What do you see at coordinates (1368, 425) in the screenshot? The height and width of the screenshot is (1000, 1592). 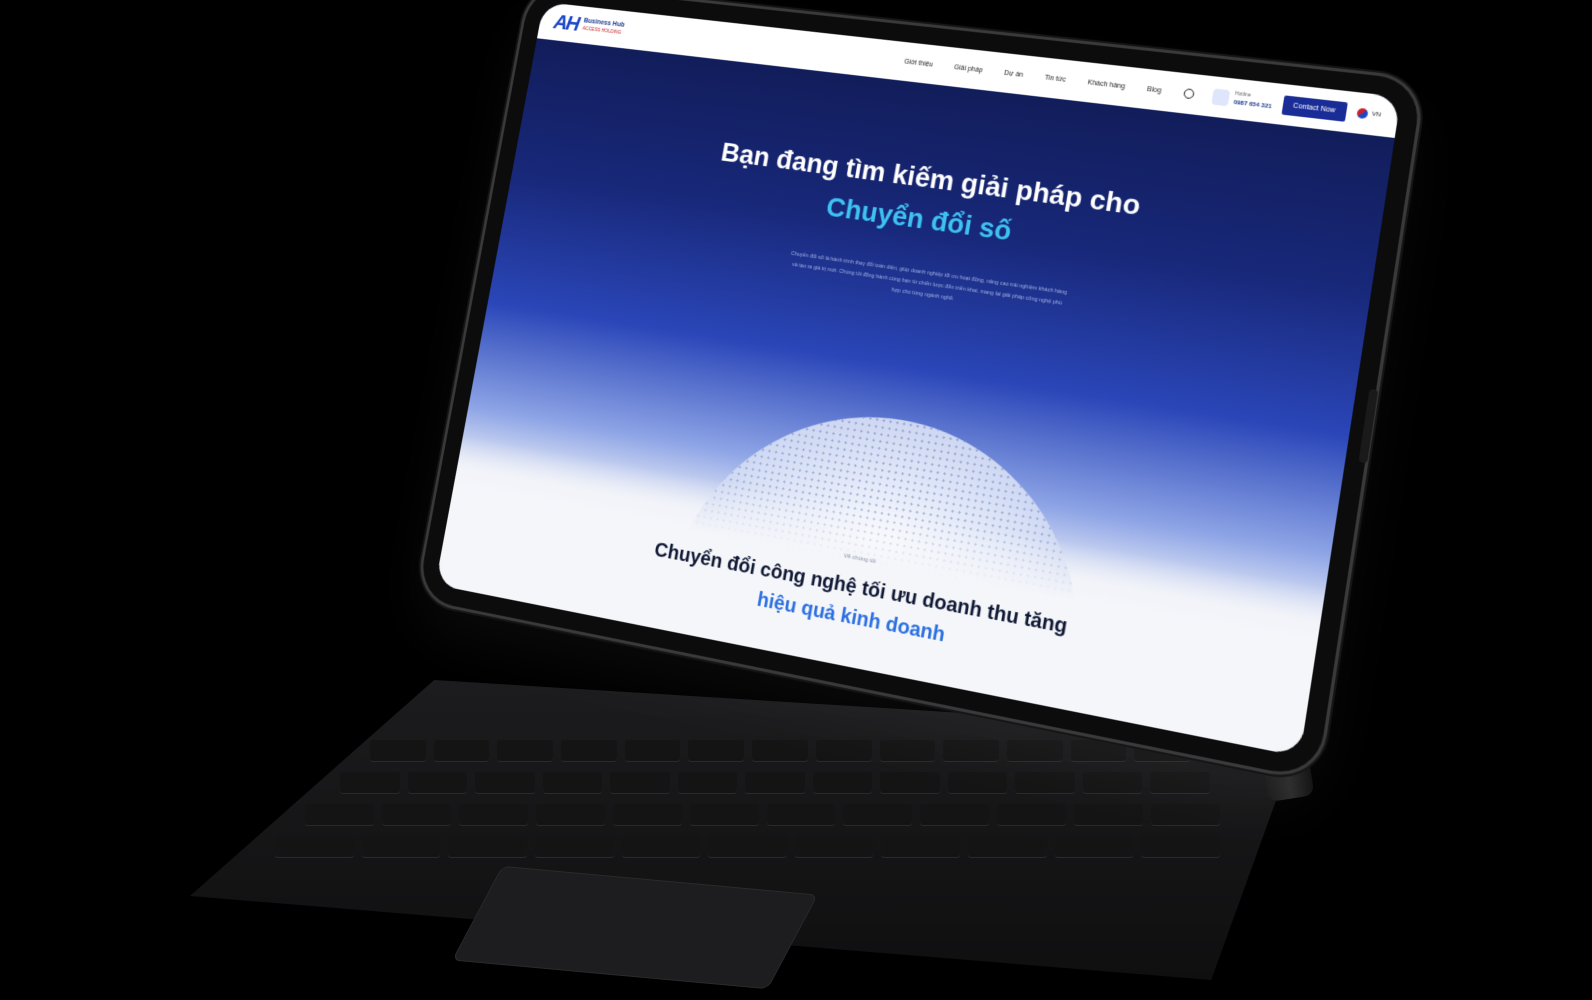 I see `camera-bar` at bounding box center [1368, 425].